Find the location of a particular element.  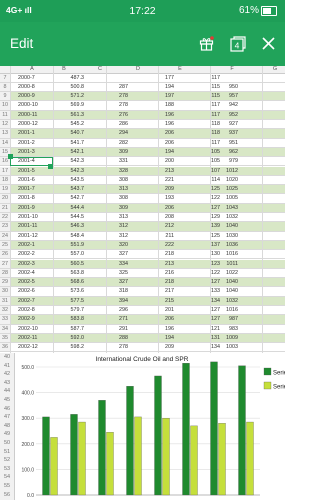

row-number: 33 is located at coordinates (5, 319).